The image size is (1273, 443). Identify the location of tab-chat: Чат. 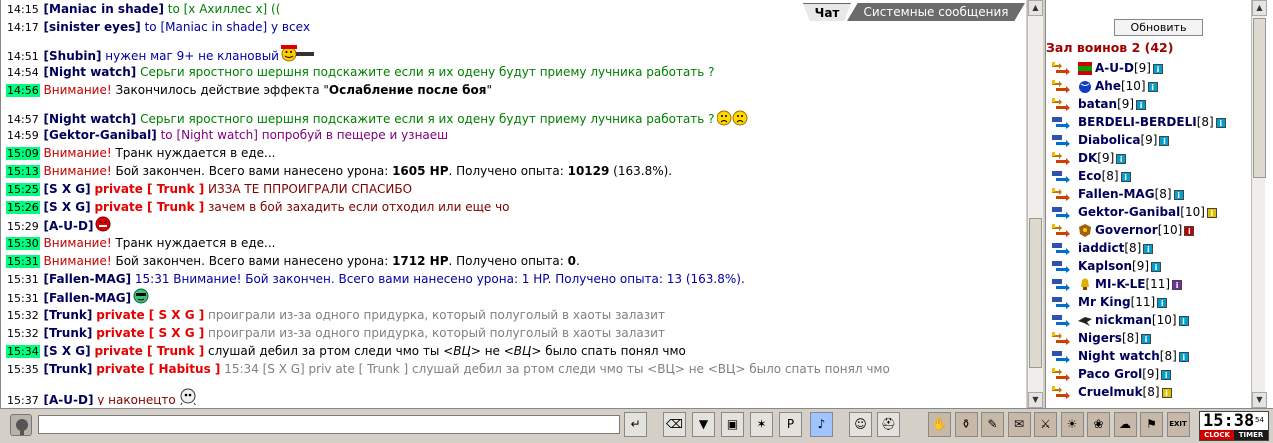
(827, 12).